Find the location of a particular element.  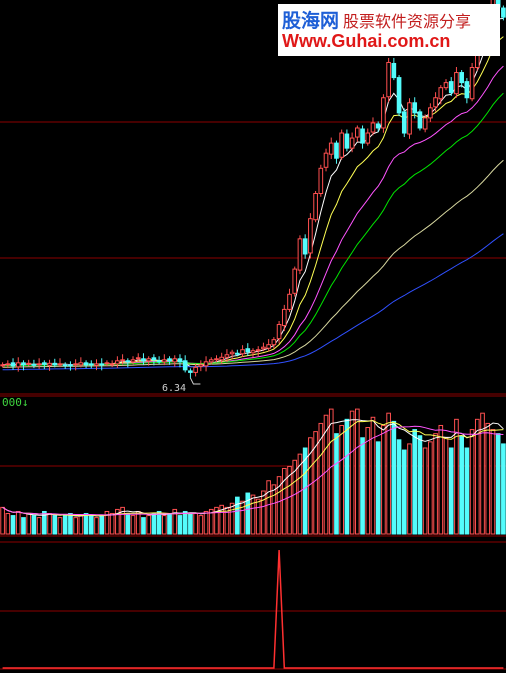

watermark-url: Www.Guhai.com.cn is located at coordinates (366, 41).